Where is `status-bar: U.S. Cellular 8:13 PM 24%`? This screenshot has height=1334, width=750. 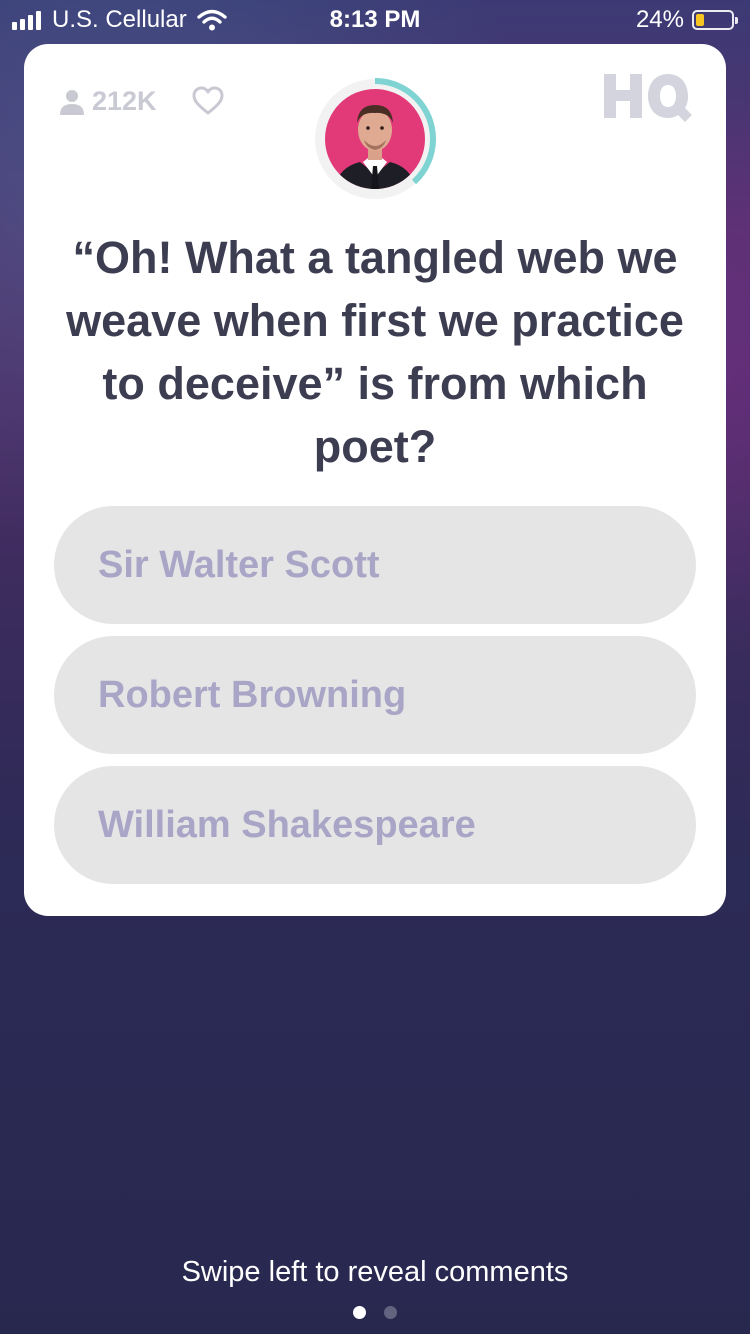
status-bar: U.S. Cellular 8:13 PM 24% is located at coordinates (375, 20).